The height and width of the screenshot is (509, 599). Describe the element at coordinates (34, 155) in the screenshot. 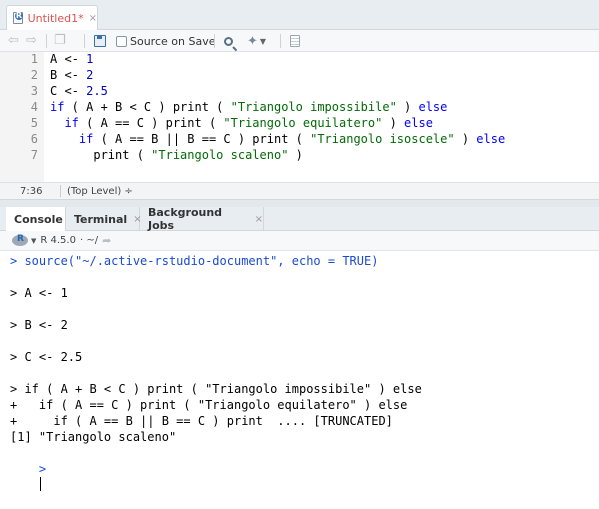

I see `line-number: 7` at that location.